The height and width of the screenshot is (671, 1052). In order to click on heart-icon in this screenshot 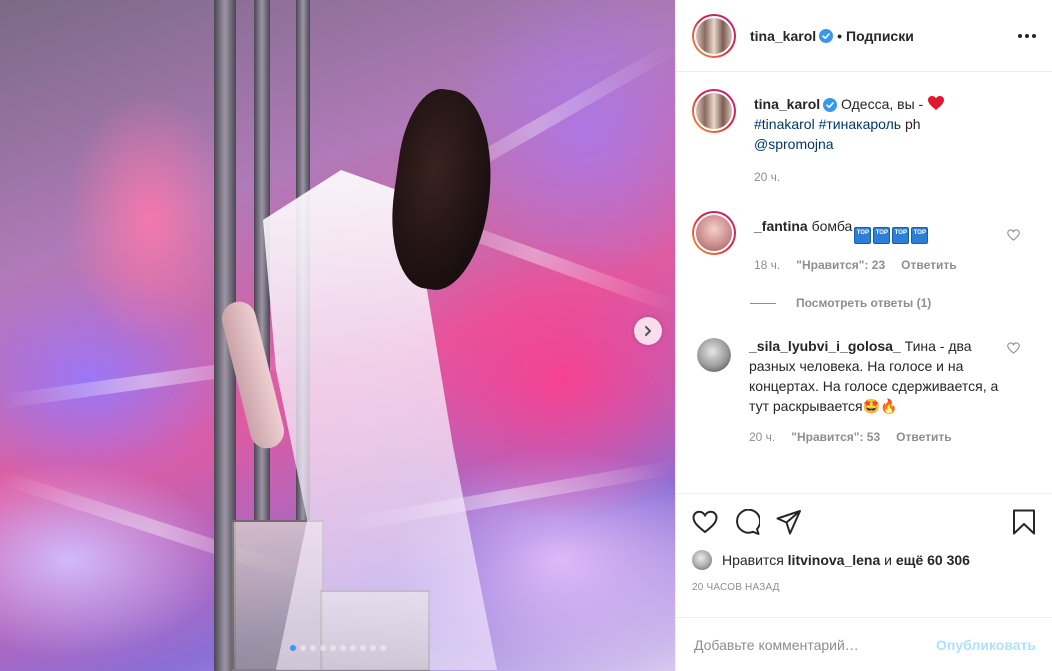, I will do `click(705, 522)`.